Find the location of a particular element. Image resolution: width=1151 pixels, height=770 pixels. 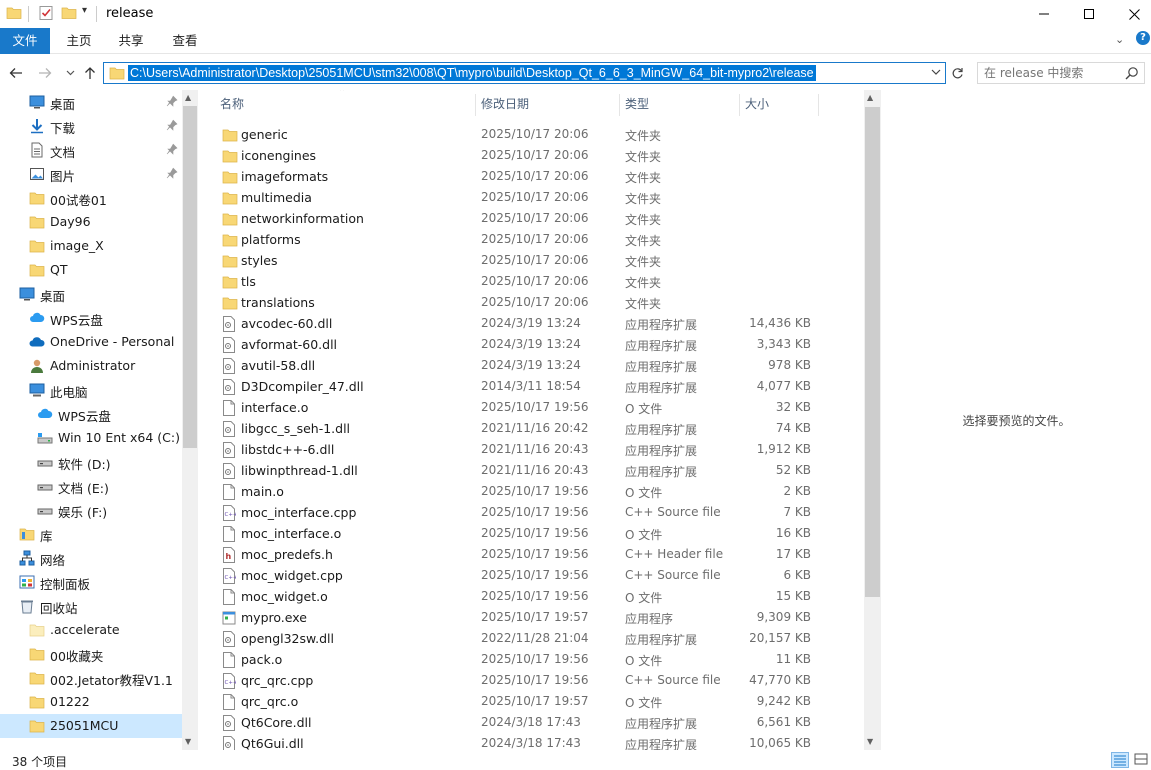

file-row: avutil-58.dll 2024/3/19 13:24 应用程序扩展 978 KB is located at coordinates (536, 365).